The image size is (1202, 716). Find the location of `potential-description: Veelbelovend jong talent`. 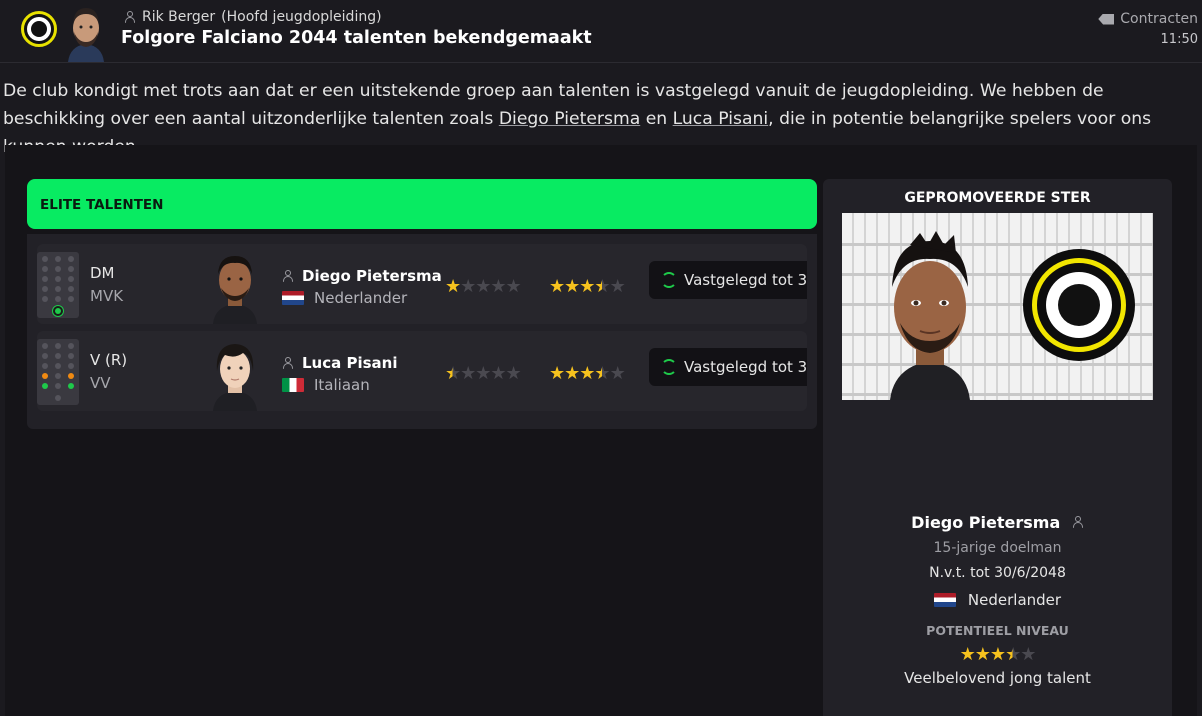

potential-description: Veelbelovend jong talent is located at coordinates (997, 678).